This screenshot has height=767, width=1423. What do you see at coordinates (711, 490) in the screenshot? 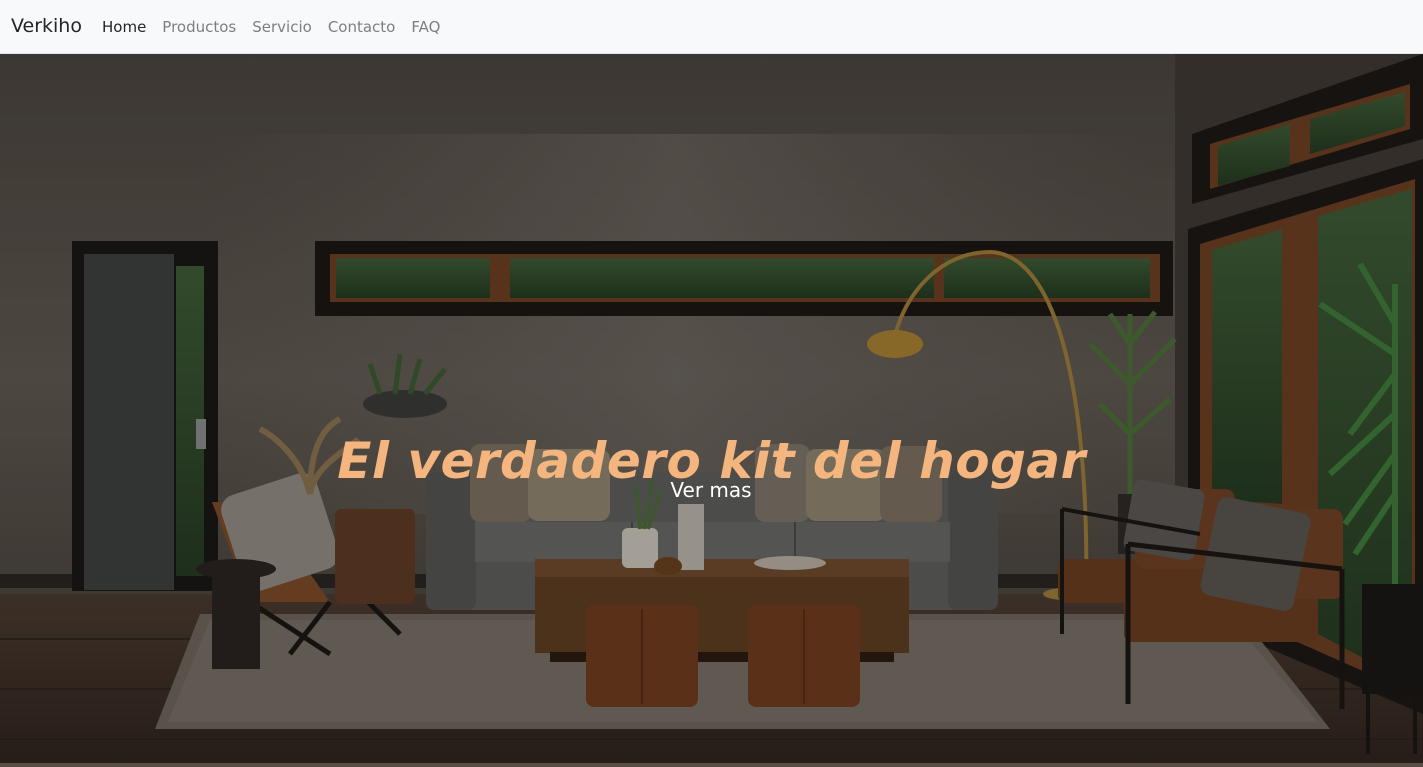
I see `ver-mas-button: Ver mas` at bounding box center [711, 490].